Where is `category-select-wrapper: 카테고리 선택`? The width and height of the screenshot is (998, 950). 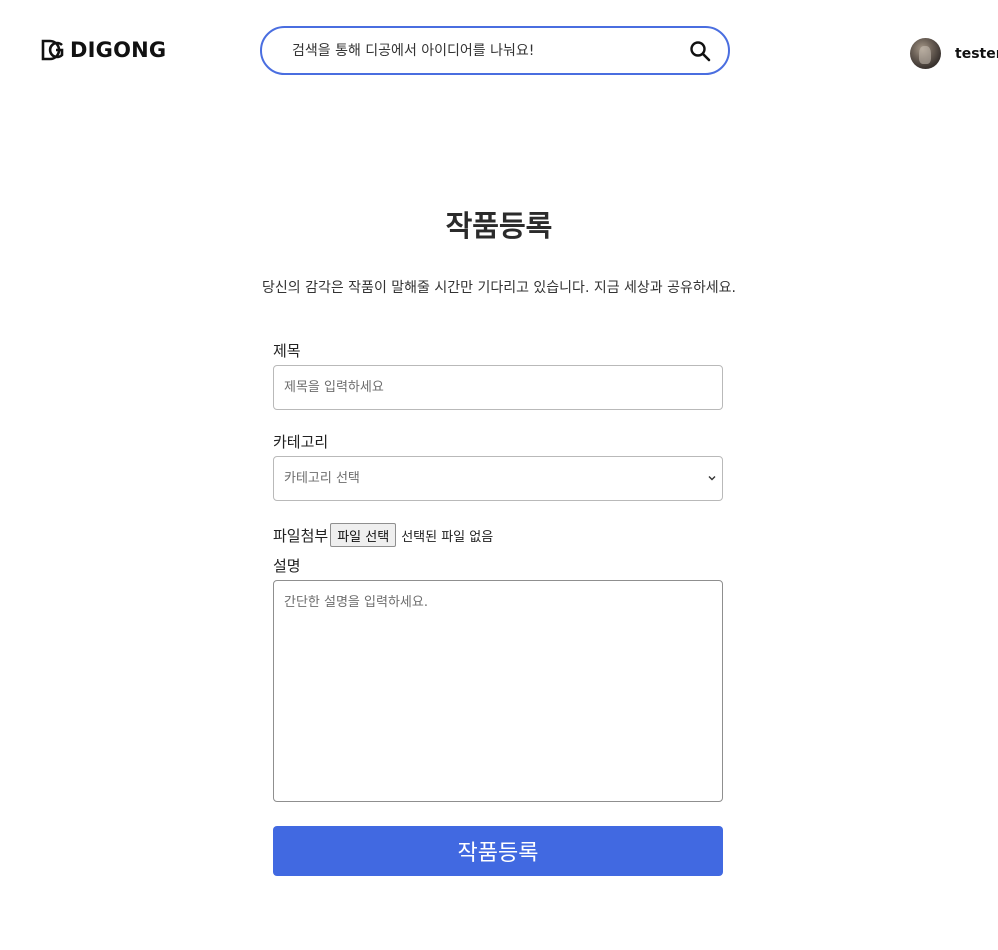
category-select-wrapper: 카테고리 선택 is located at coordinates (498, 478).